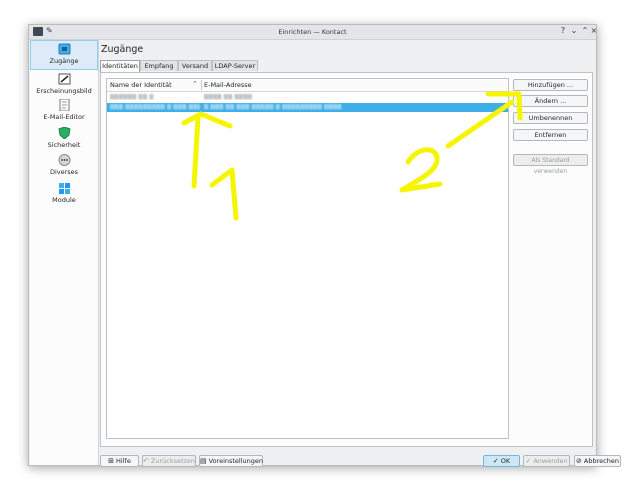 The width and height of the screenshot is (625, 500). I want to click on reset-button: ↶ Zurücksetzen, so click(169, 461).